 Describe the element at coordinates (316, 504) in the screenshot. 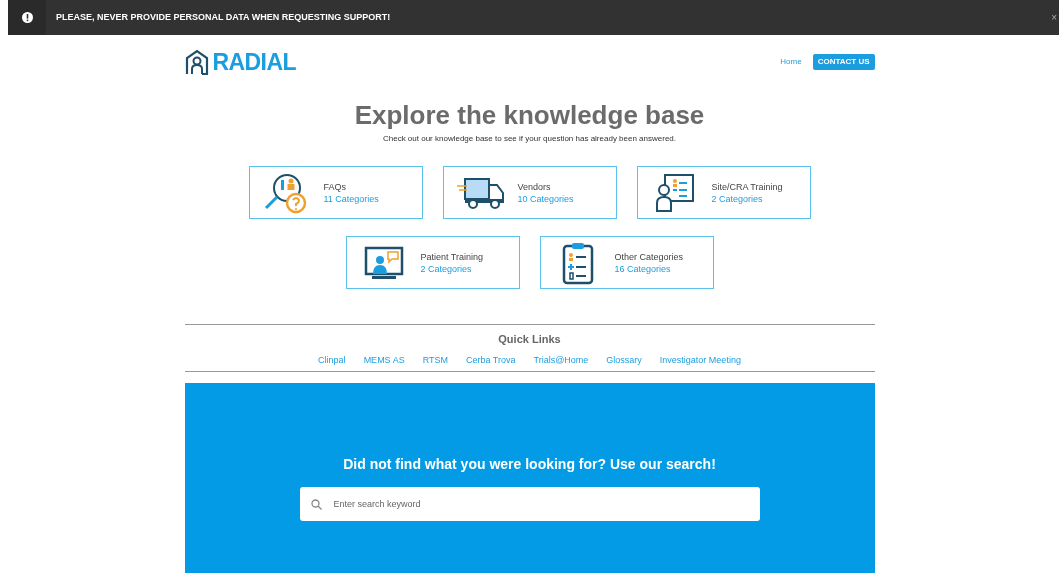

I see `search-icon` at that location.